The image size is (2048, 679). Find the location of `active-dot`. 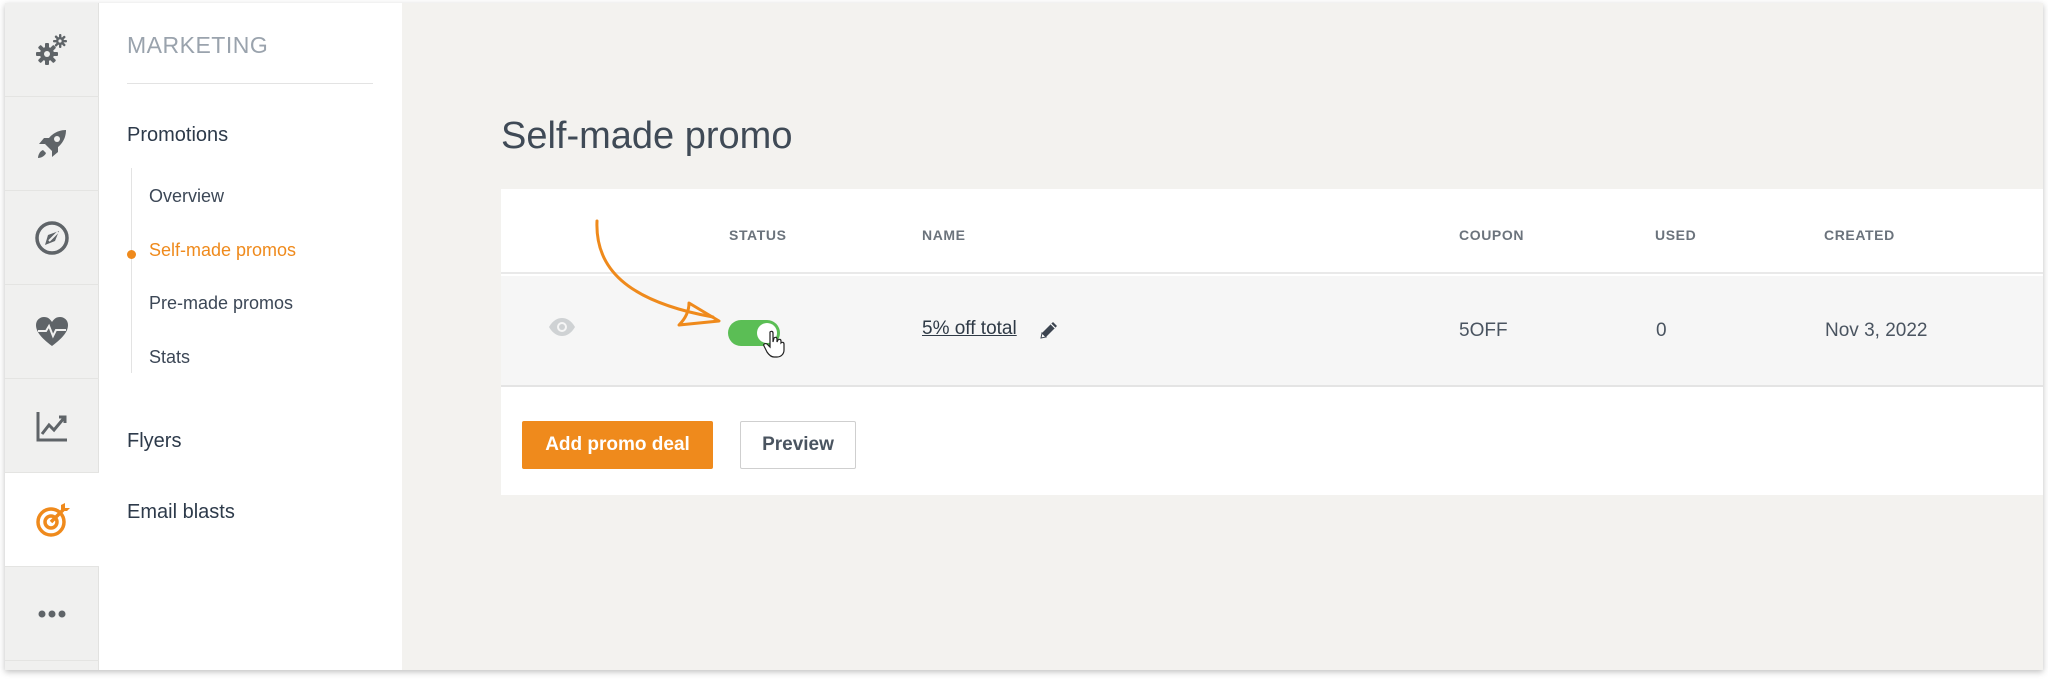

active-dot is located at coordinates (131, 254).